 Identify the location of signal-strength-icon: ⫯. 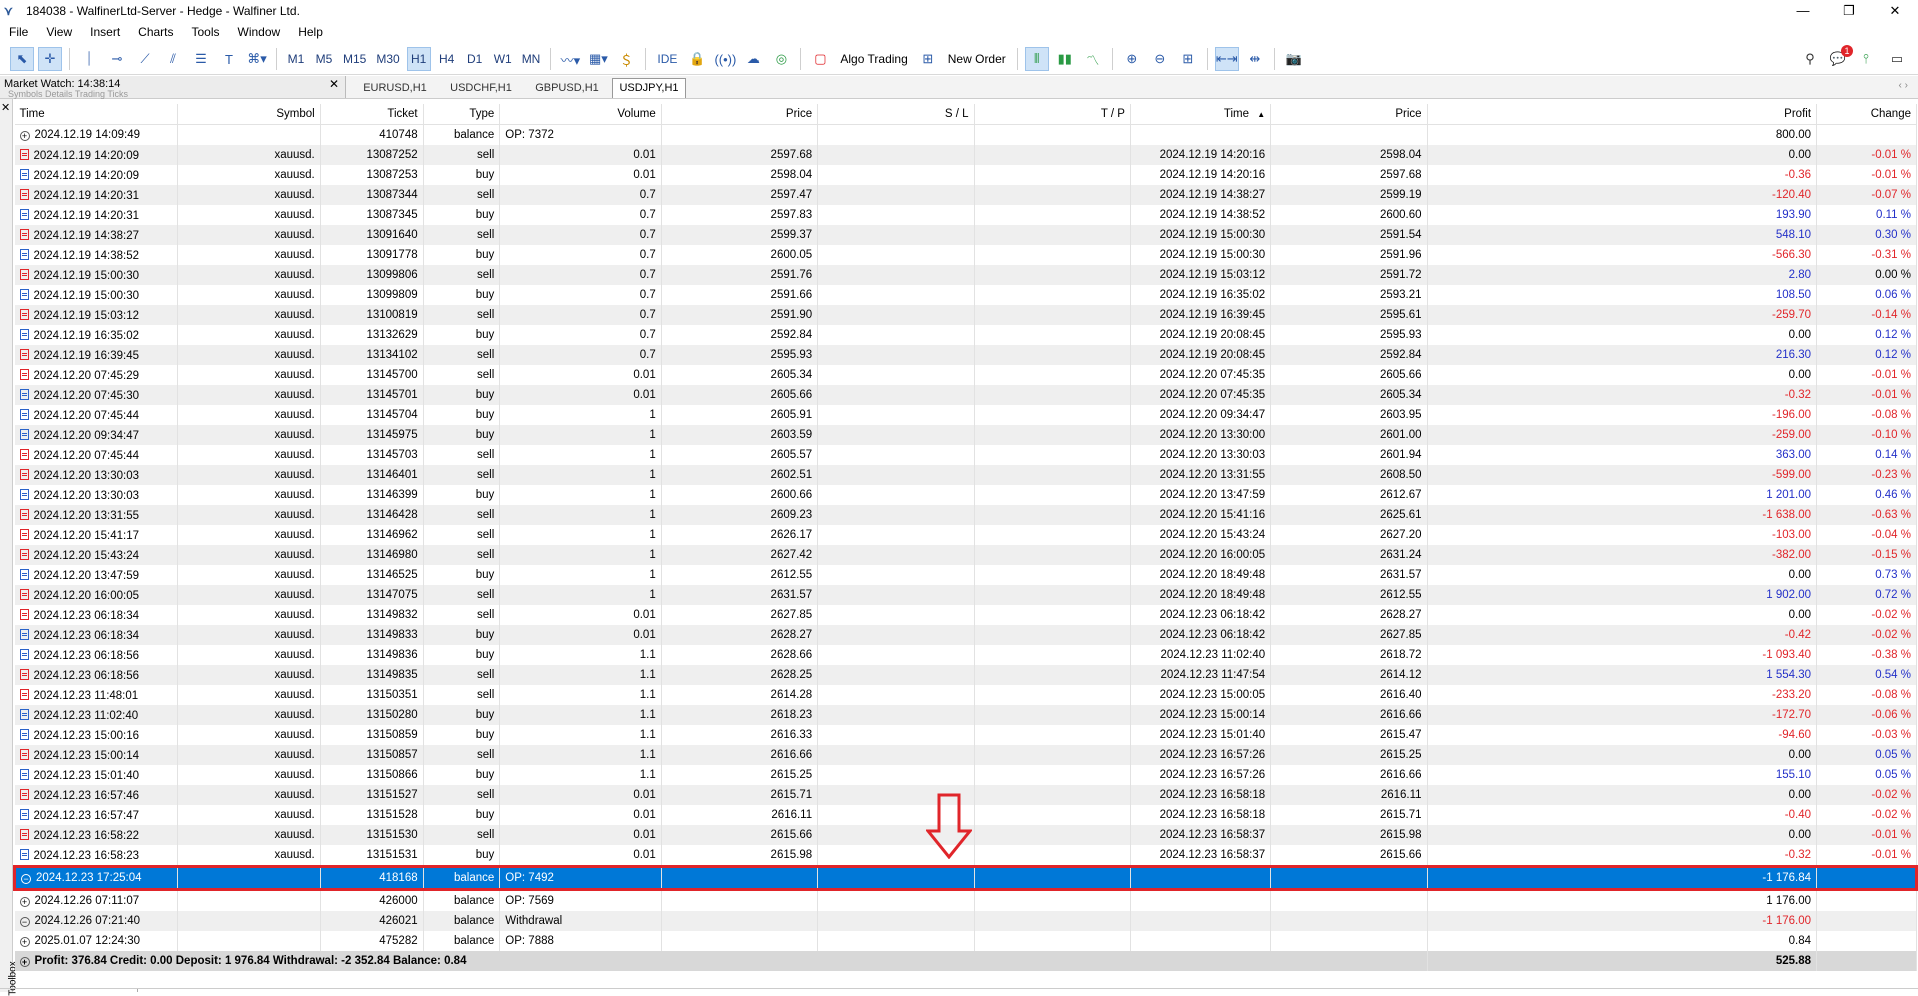
(1866, 59).